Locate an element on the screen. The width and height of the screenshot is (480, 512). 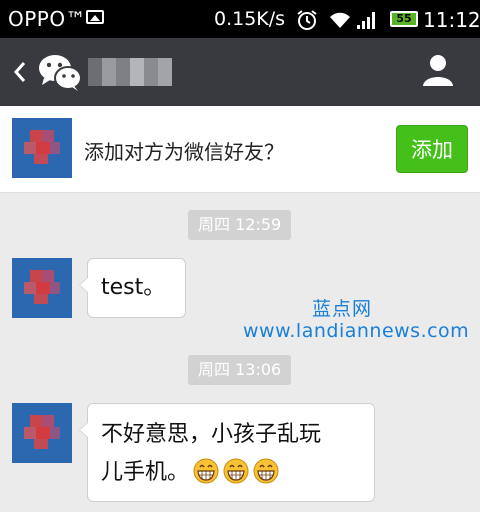
message-text-line: 儿手机。 is located at coordinates (237, 473).